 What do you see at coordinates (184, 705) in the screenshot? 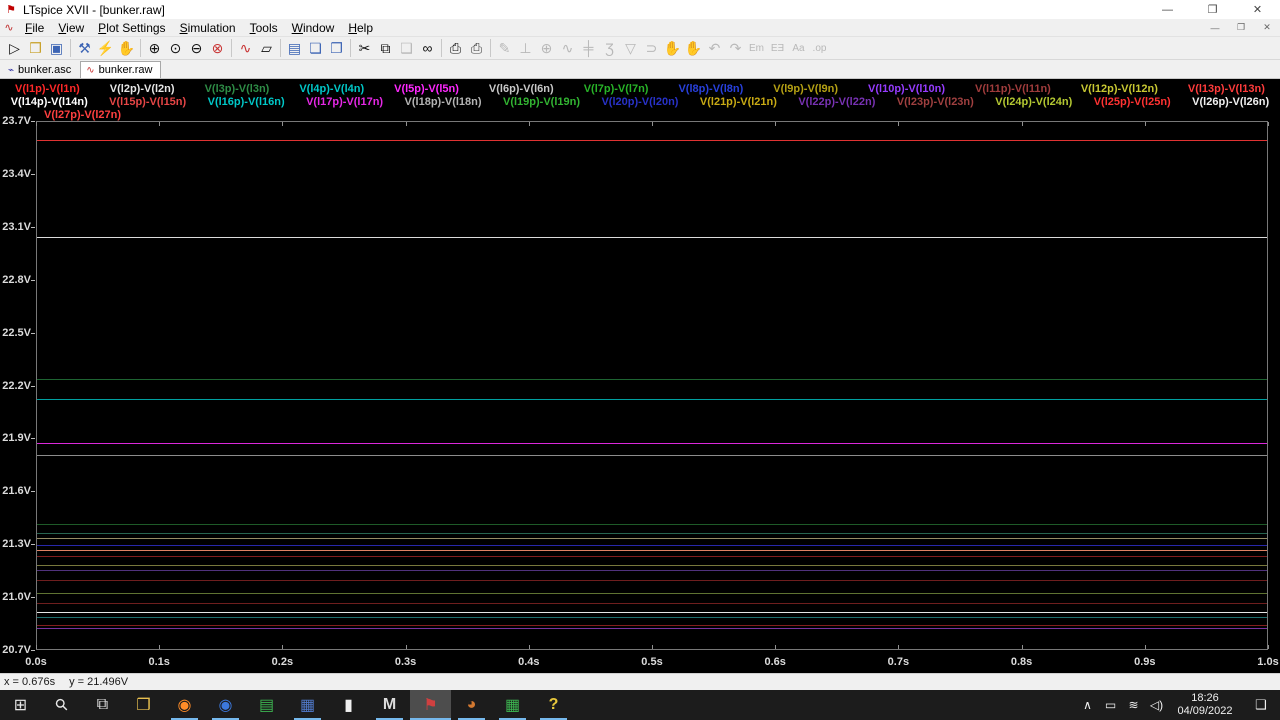
I see `firefox-icon: ◉` at bounding box center [184, 705].